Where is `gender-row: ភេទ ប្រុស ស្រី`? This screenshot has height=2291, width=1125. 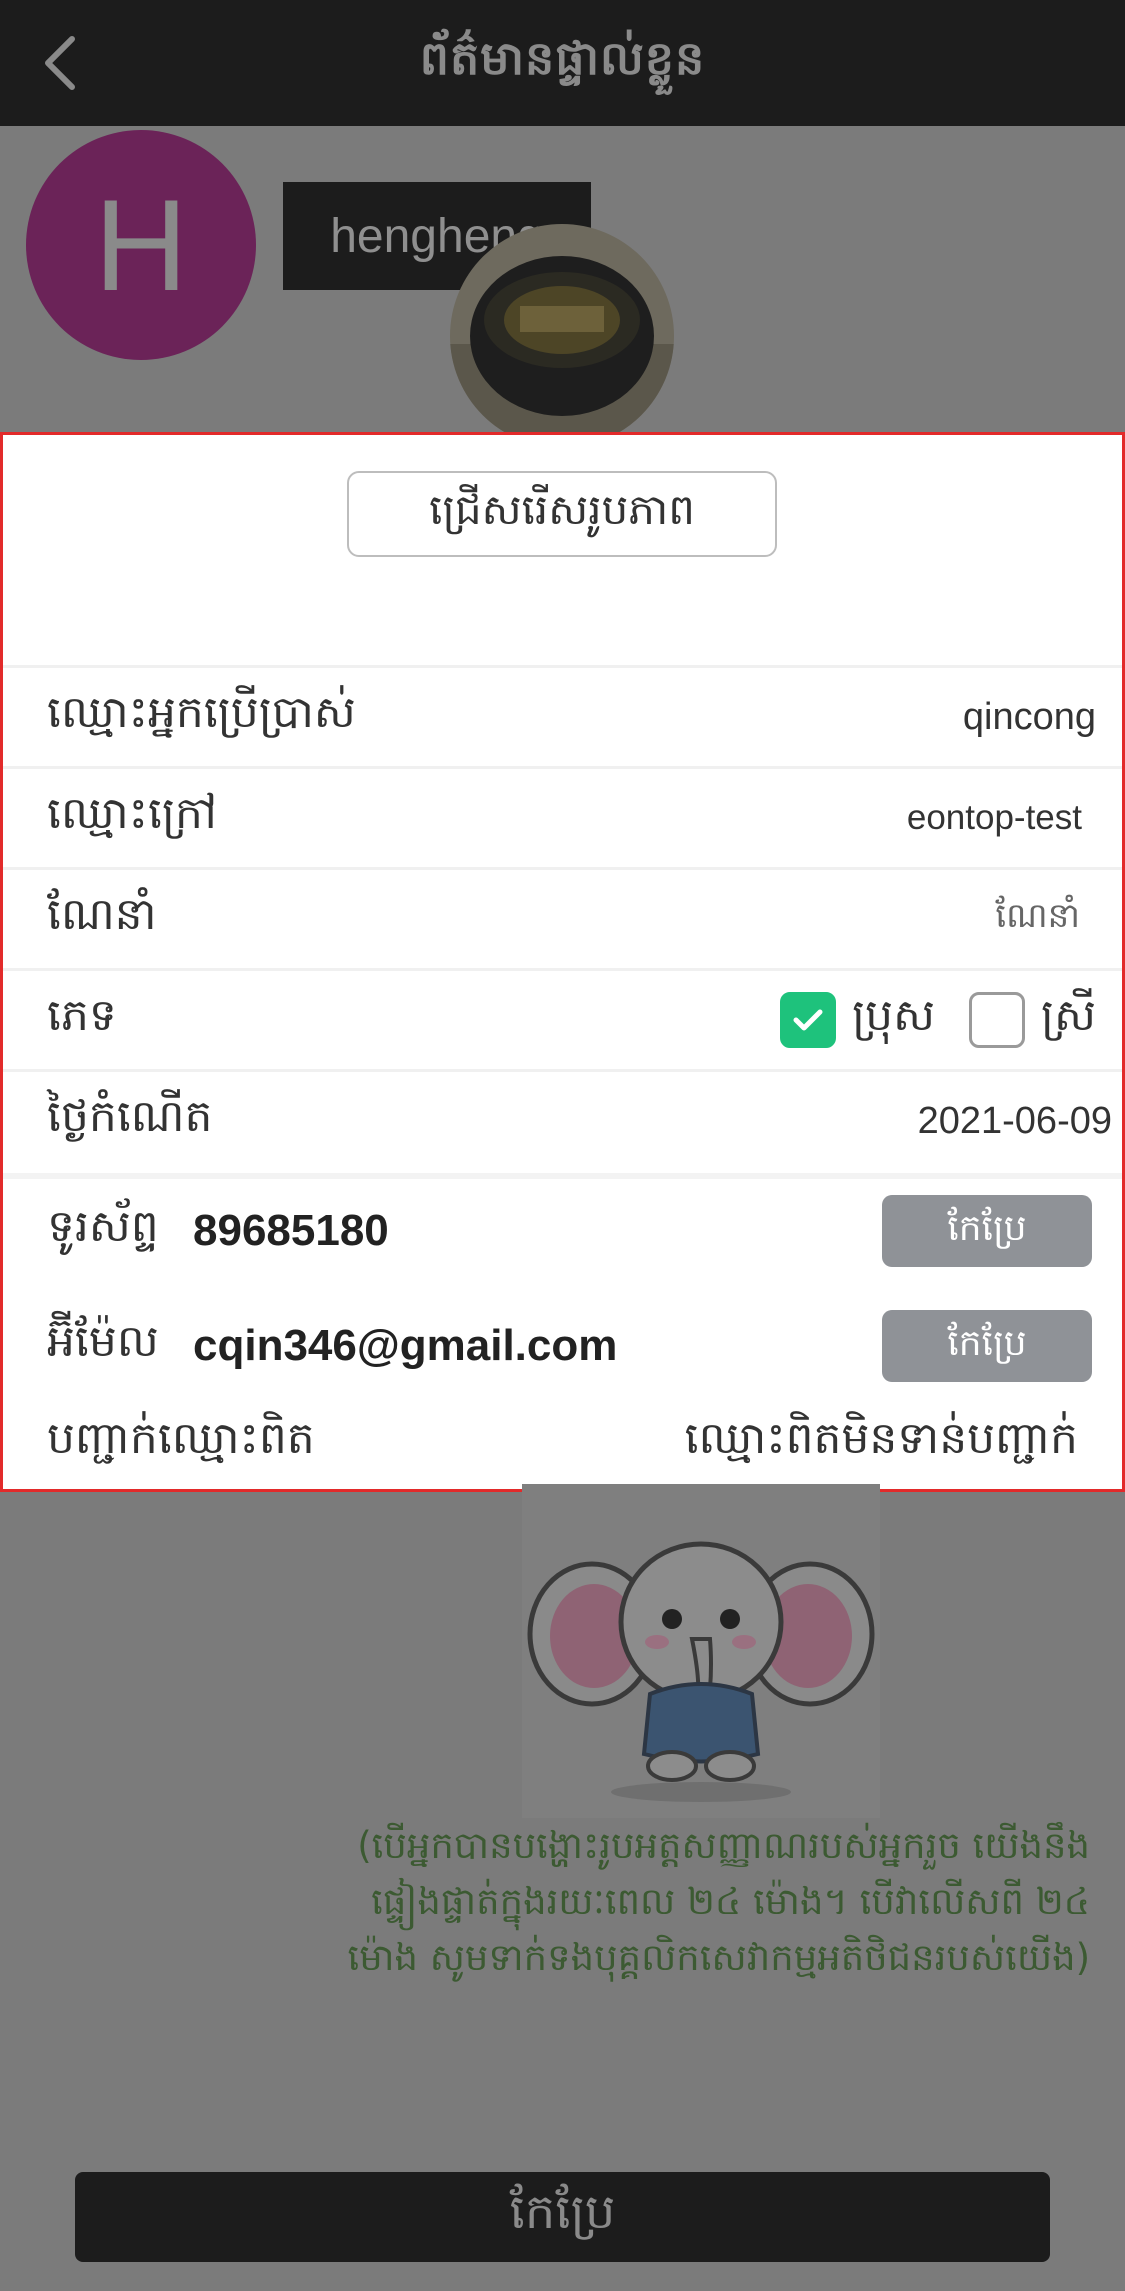 gender-row: ភេទ ប្រុស ស្រី is located at coordinates (562, 1018).